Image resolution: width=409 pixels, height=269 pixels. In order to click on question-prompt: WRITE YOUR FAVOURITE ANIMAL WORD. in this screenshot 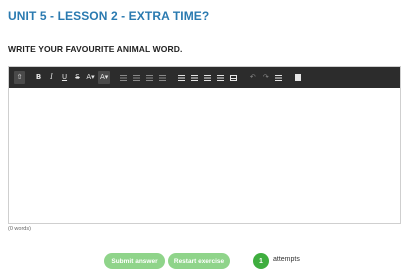, I will do `click(95, 49)`.